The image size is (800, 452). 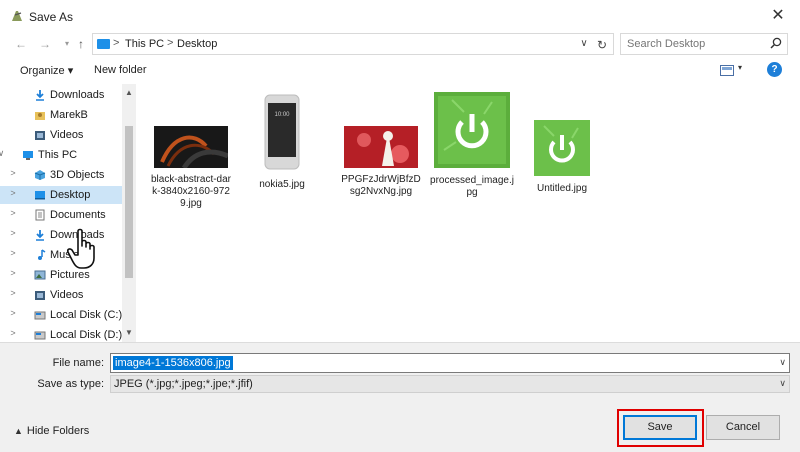 I want to click on document-icon, so click(x=40, y=215).